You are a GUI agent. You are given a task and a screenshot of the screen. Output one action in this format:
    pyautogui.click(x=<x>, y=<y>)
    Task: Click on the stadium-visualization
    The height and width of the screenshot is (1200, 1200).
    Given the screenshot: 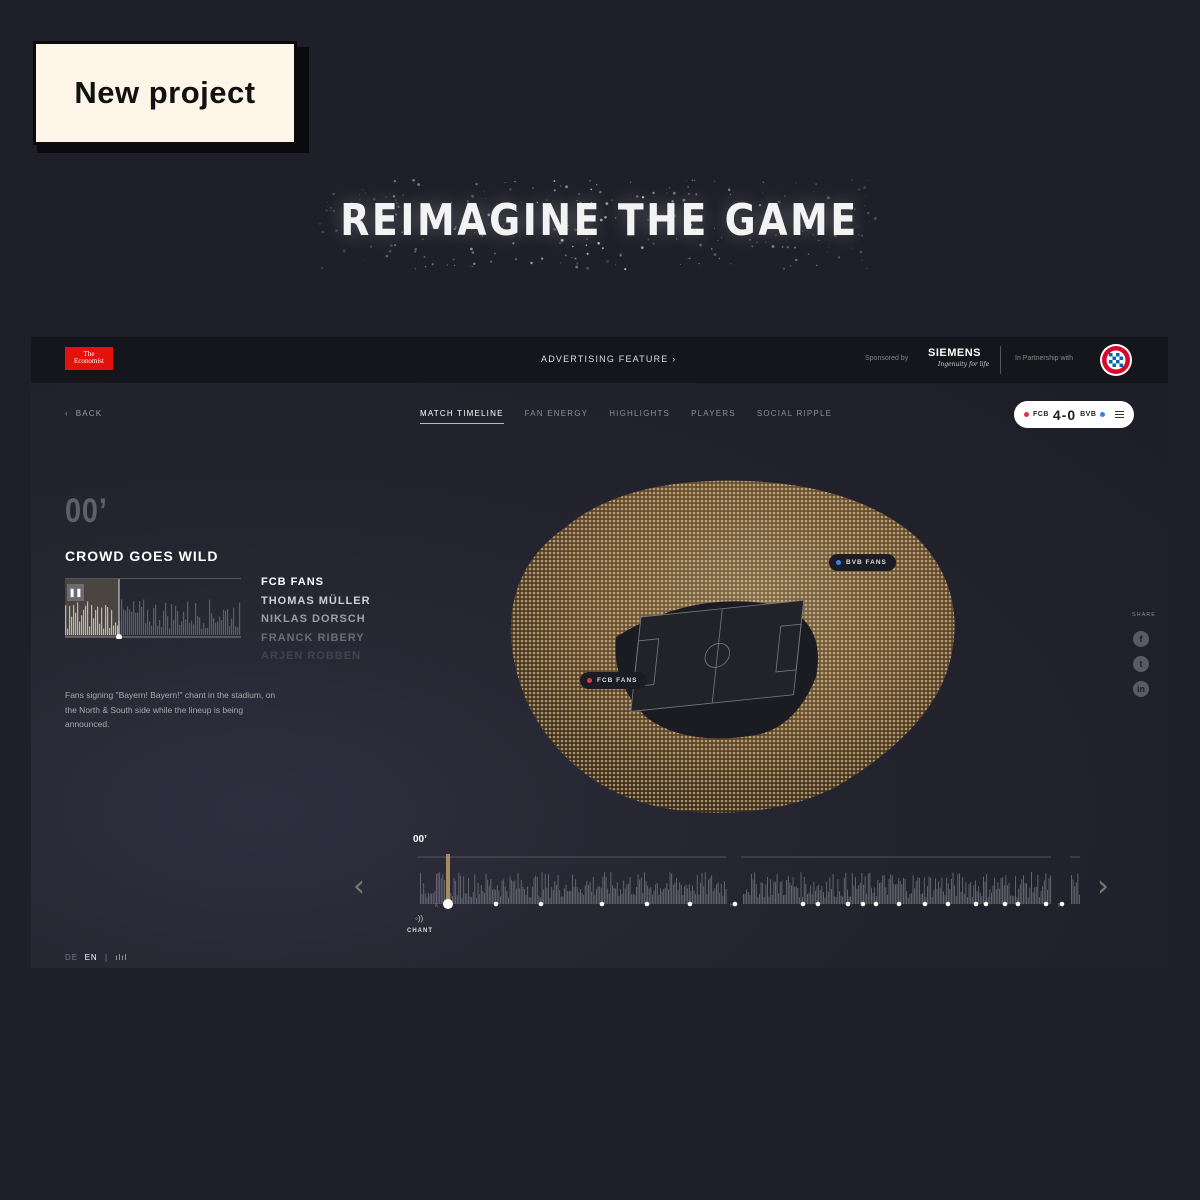 What is the action you would take?
    pyautogui.click(x=731, y=647)
    